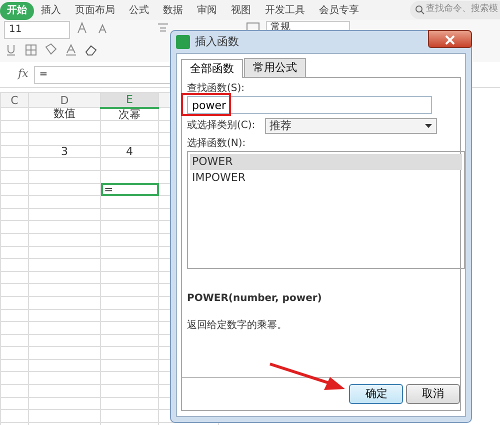  What do you see at coordinates (255, 299) in the screenshot?
I see `function-signature: POWER(number, power)` at bounding box center [255, 299].